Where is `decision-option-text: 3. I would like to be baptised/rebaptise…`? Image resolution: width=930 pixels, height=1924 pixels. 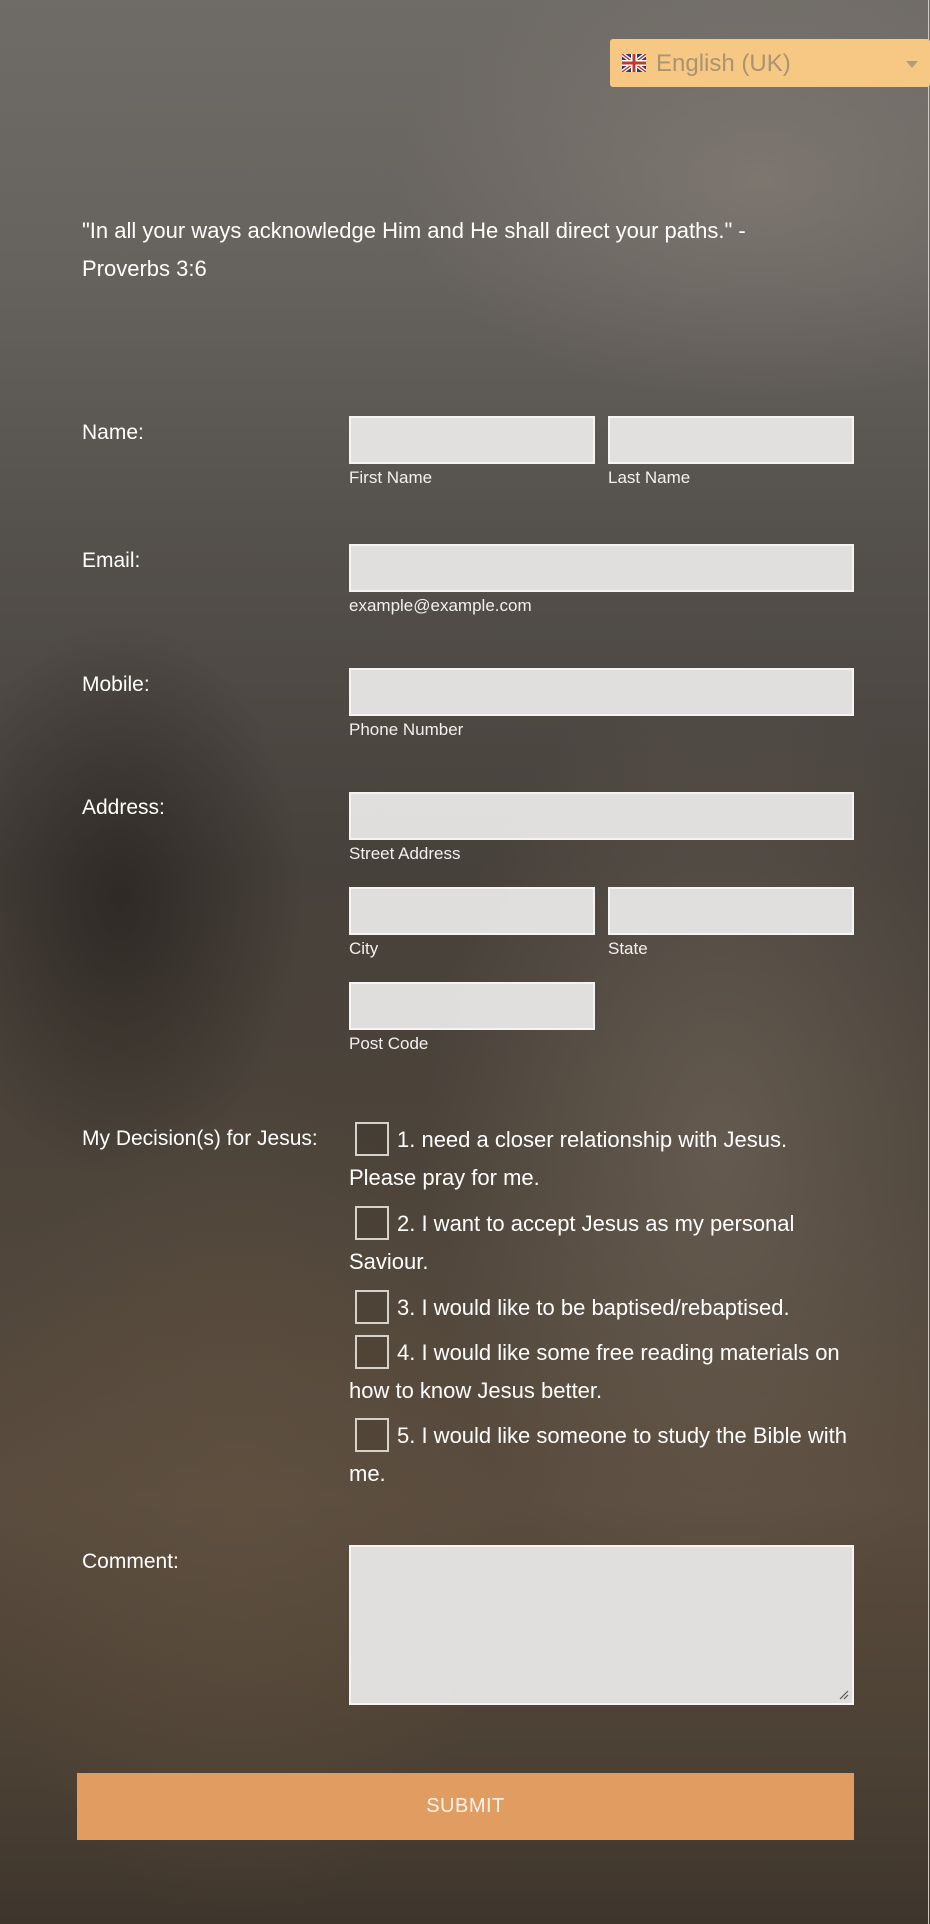 decision-option-text: 3. I would like to be baptised/rebaptise… is located at coordinates (593, 1307).